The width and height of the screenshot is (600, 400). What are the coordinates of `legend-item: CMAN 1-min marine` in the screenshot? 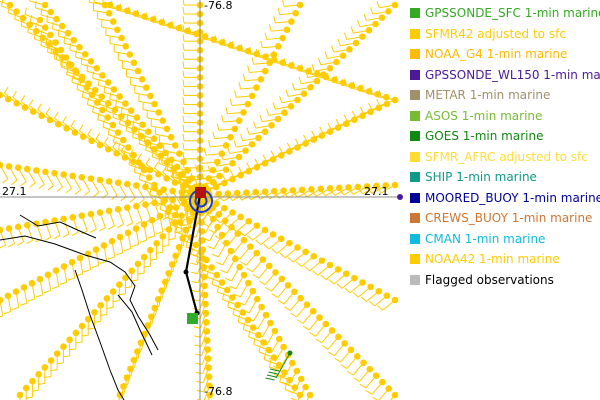 It's located at (504, 241).